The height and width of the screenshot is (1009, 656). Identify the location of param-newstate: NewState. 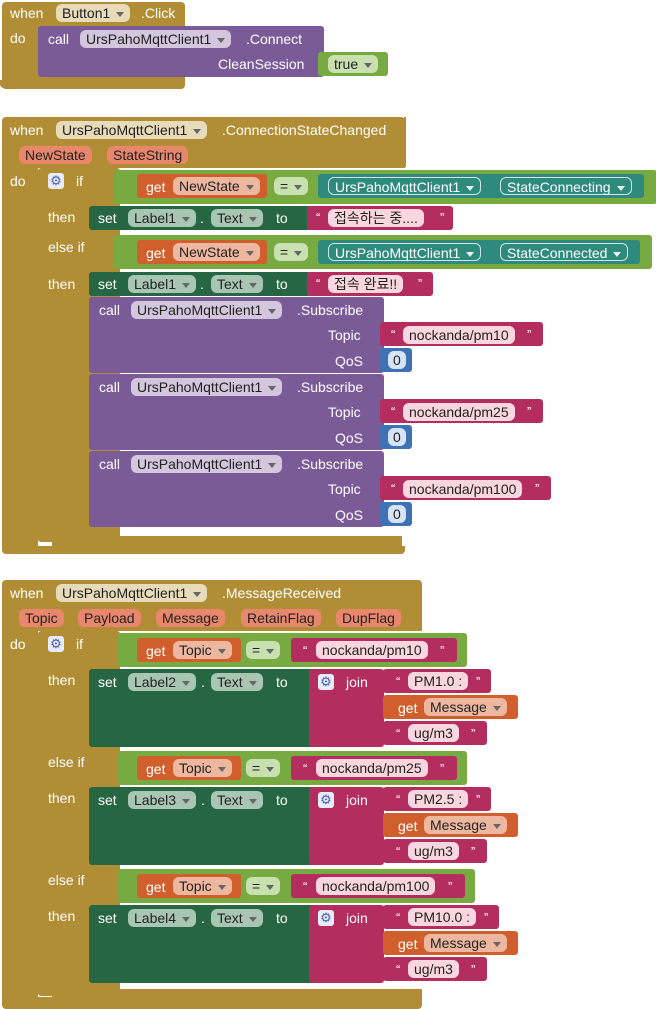
(55, 155).